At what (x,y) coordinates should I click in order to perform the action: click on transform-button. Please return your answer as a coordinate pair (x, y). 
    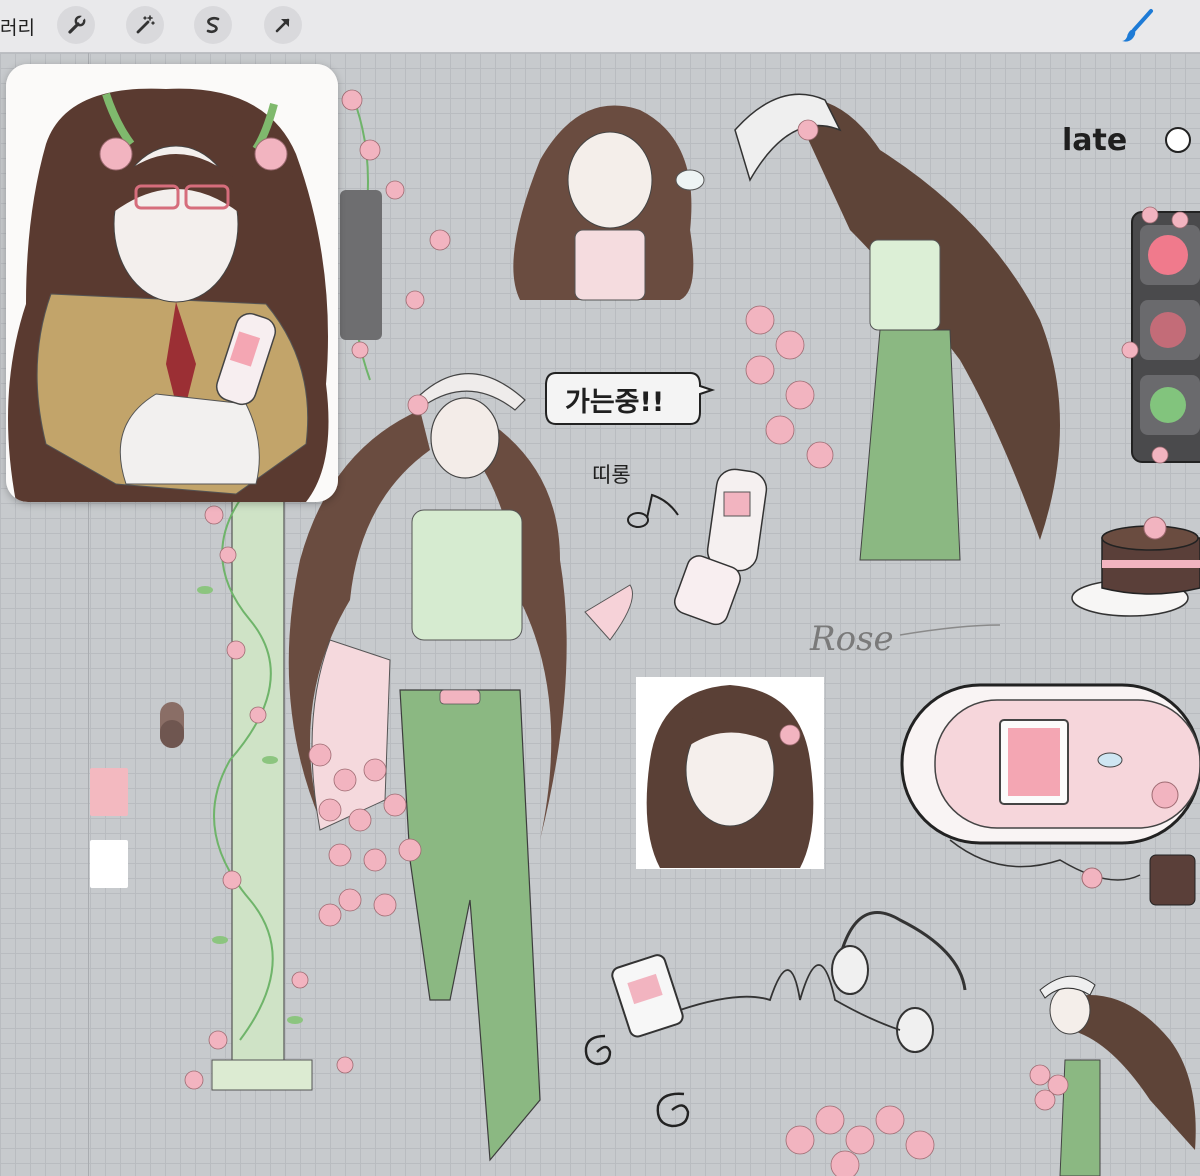
    Looking at the image, I should click on (283, 25).